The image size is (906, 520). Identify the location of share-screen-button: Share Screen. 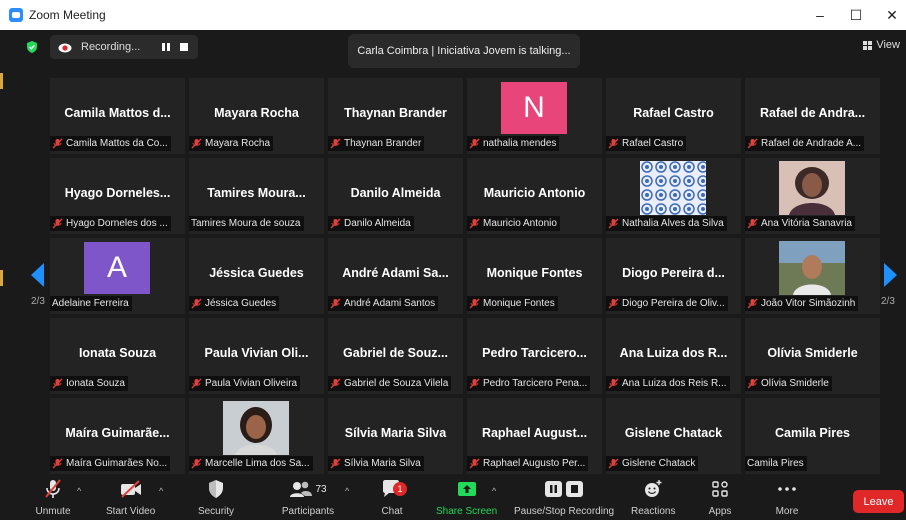
(466, 498).